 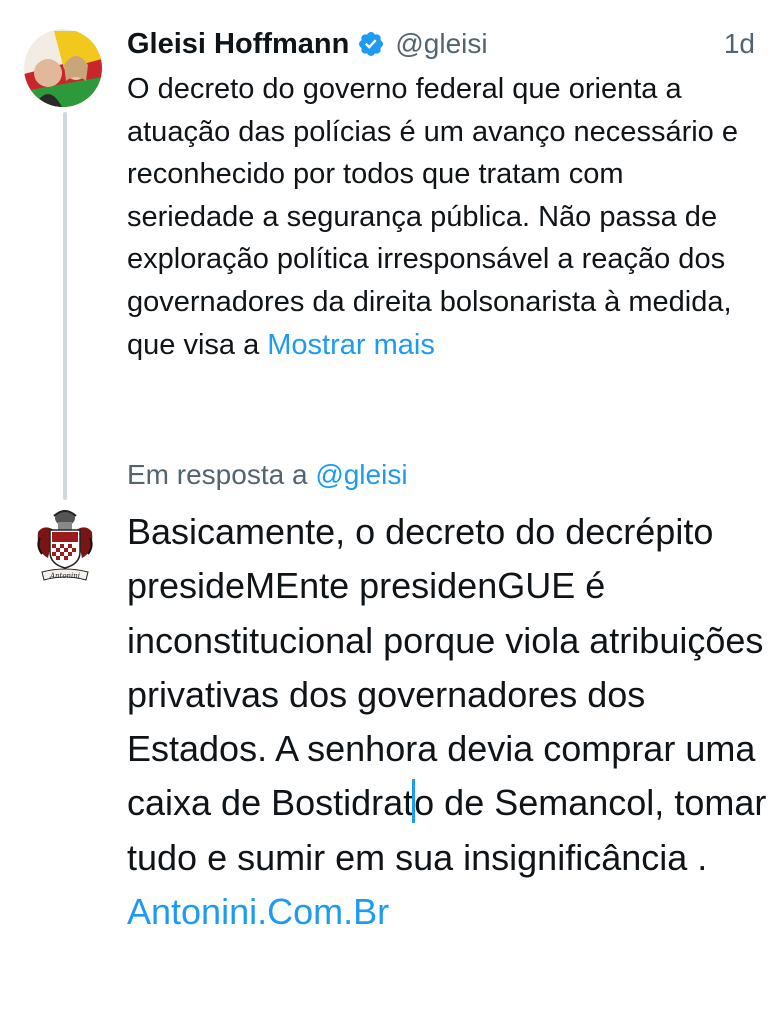 What do you see at coordinates (351, 345) in the screenshot?
I see `show-more-link: Mostrar mais` at bounding box center [351, 345].